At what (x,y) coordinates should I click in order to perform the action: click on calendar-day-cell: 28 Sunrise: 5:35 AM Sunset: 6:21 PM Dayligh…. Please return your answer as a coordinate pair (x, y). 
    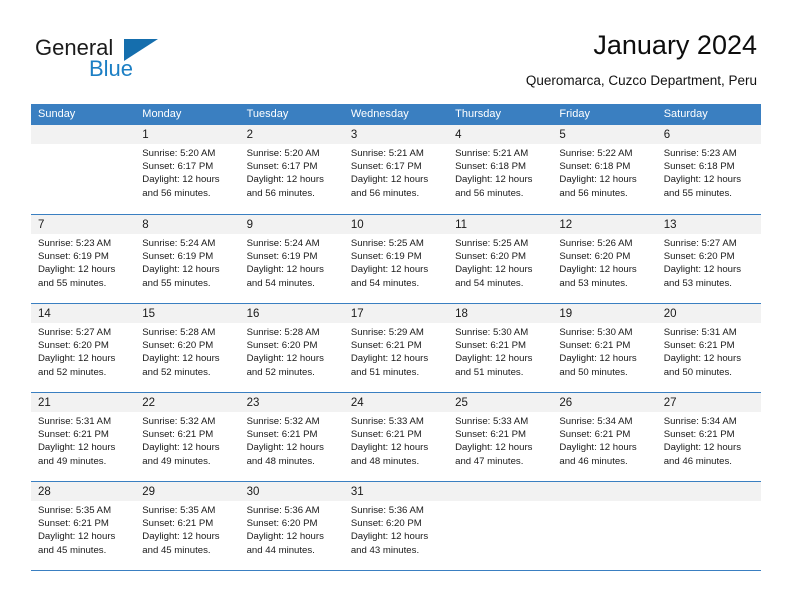
    Looking at the image, I should click on (83, 526).